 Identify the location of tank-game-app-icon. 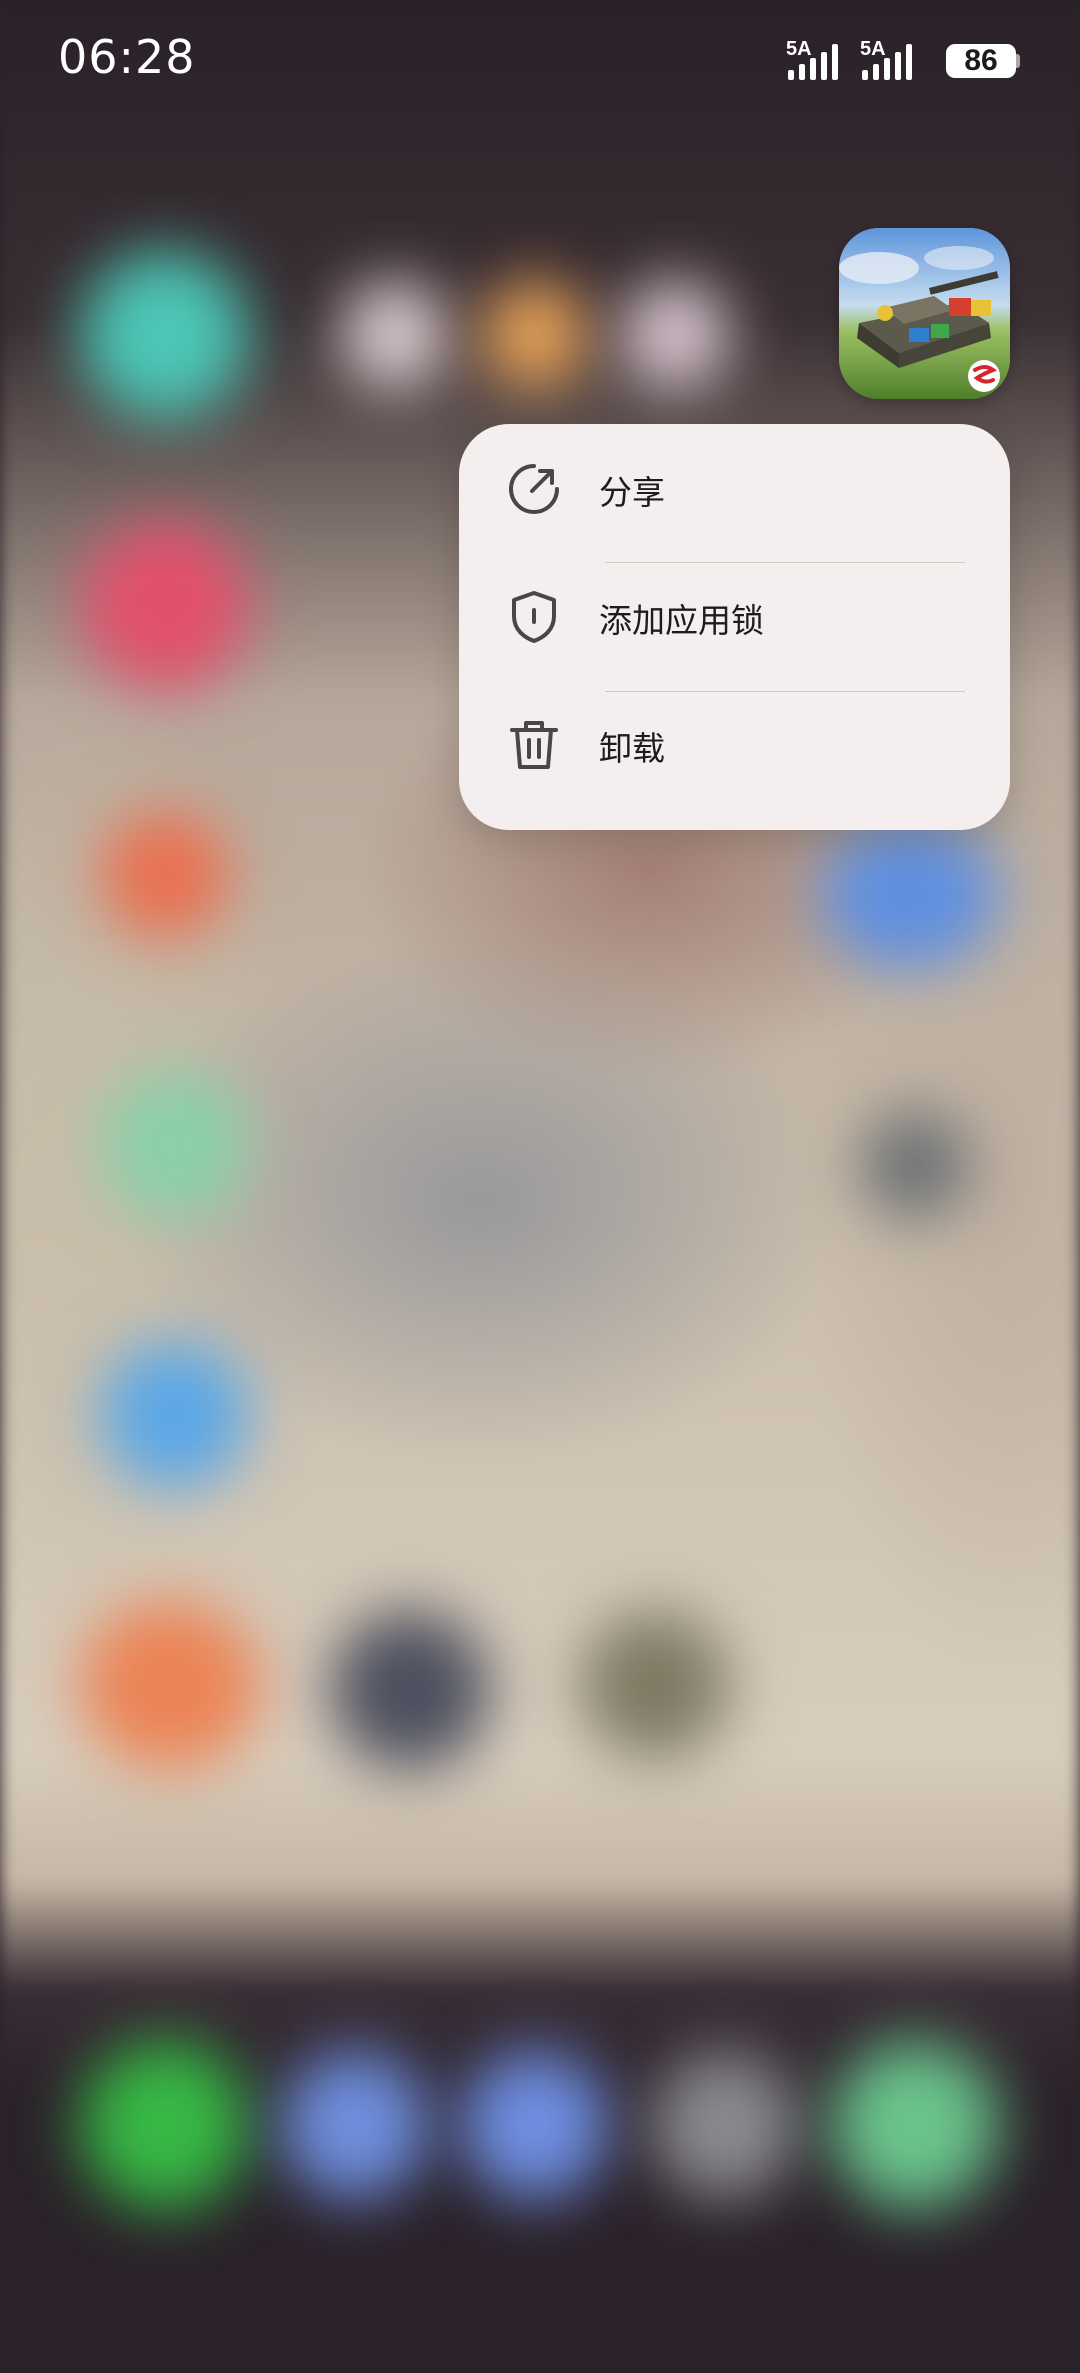
(924, 313).